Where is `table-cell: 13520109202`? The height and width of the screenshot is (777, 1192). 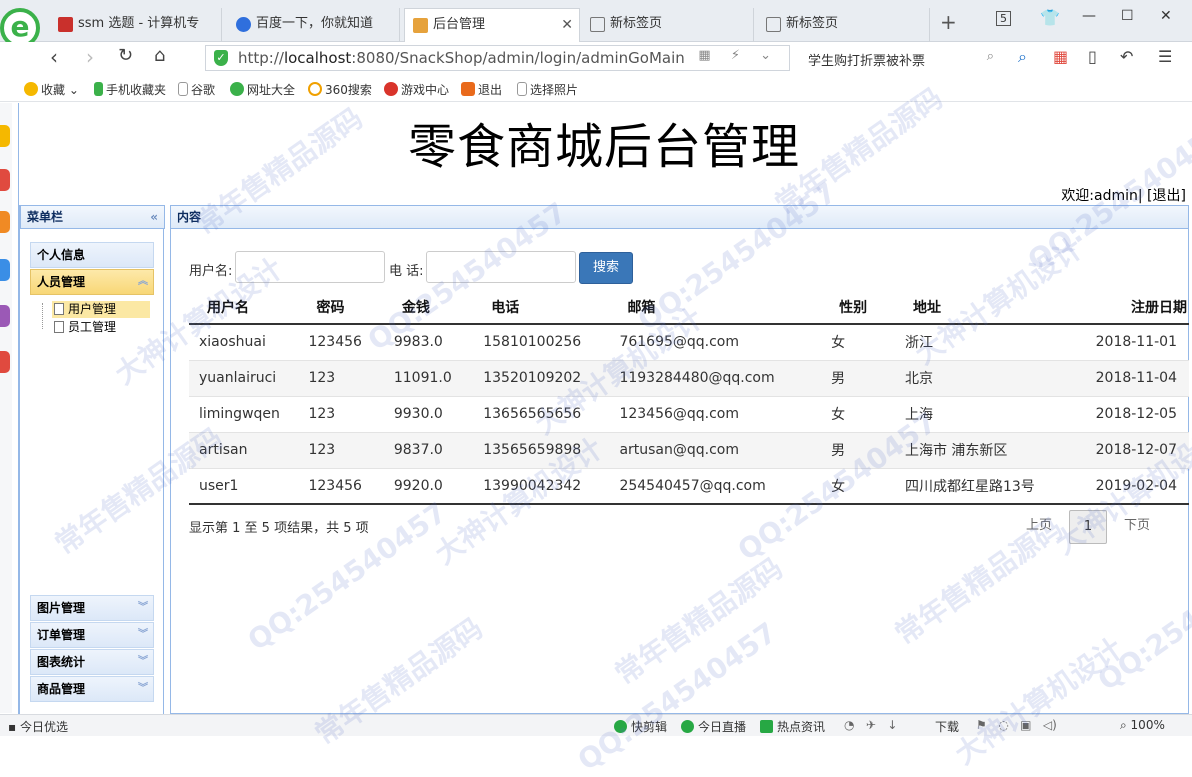
table-cell: 13520109202 is located at coordinates (541, 378).